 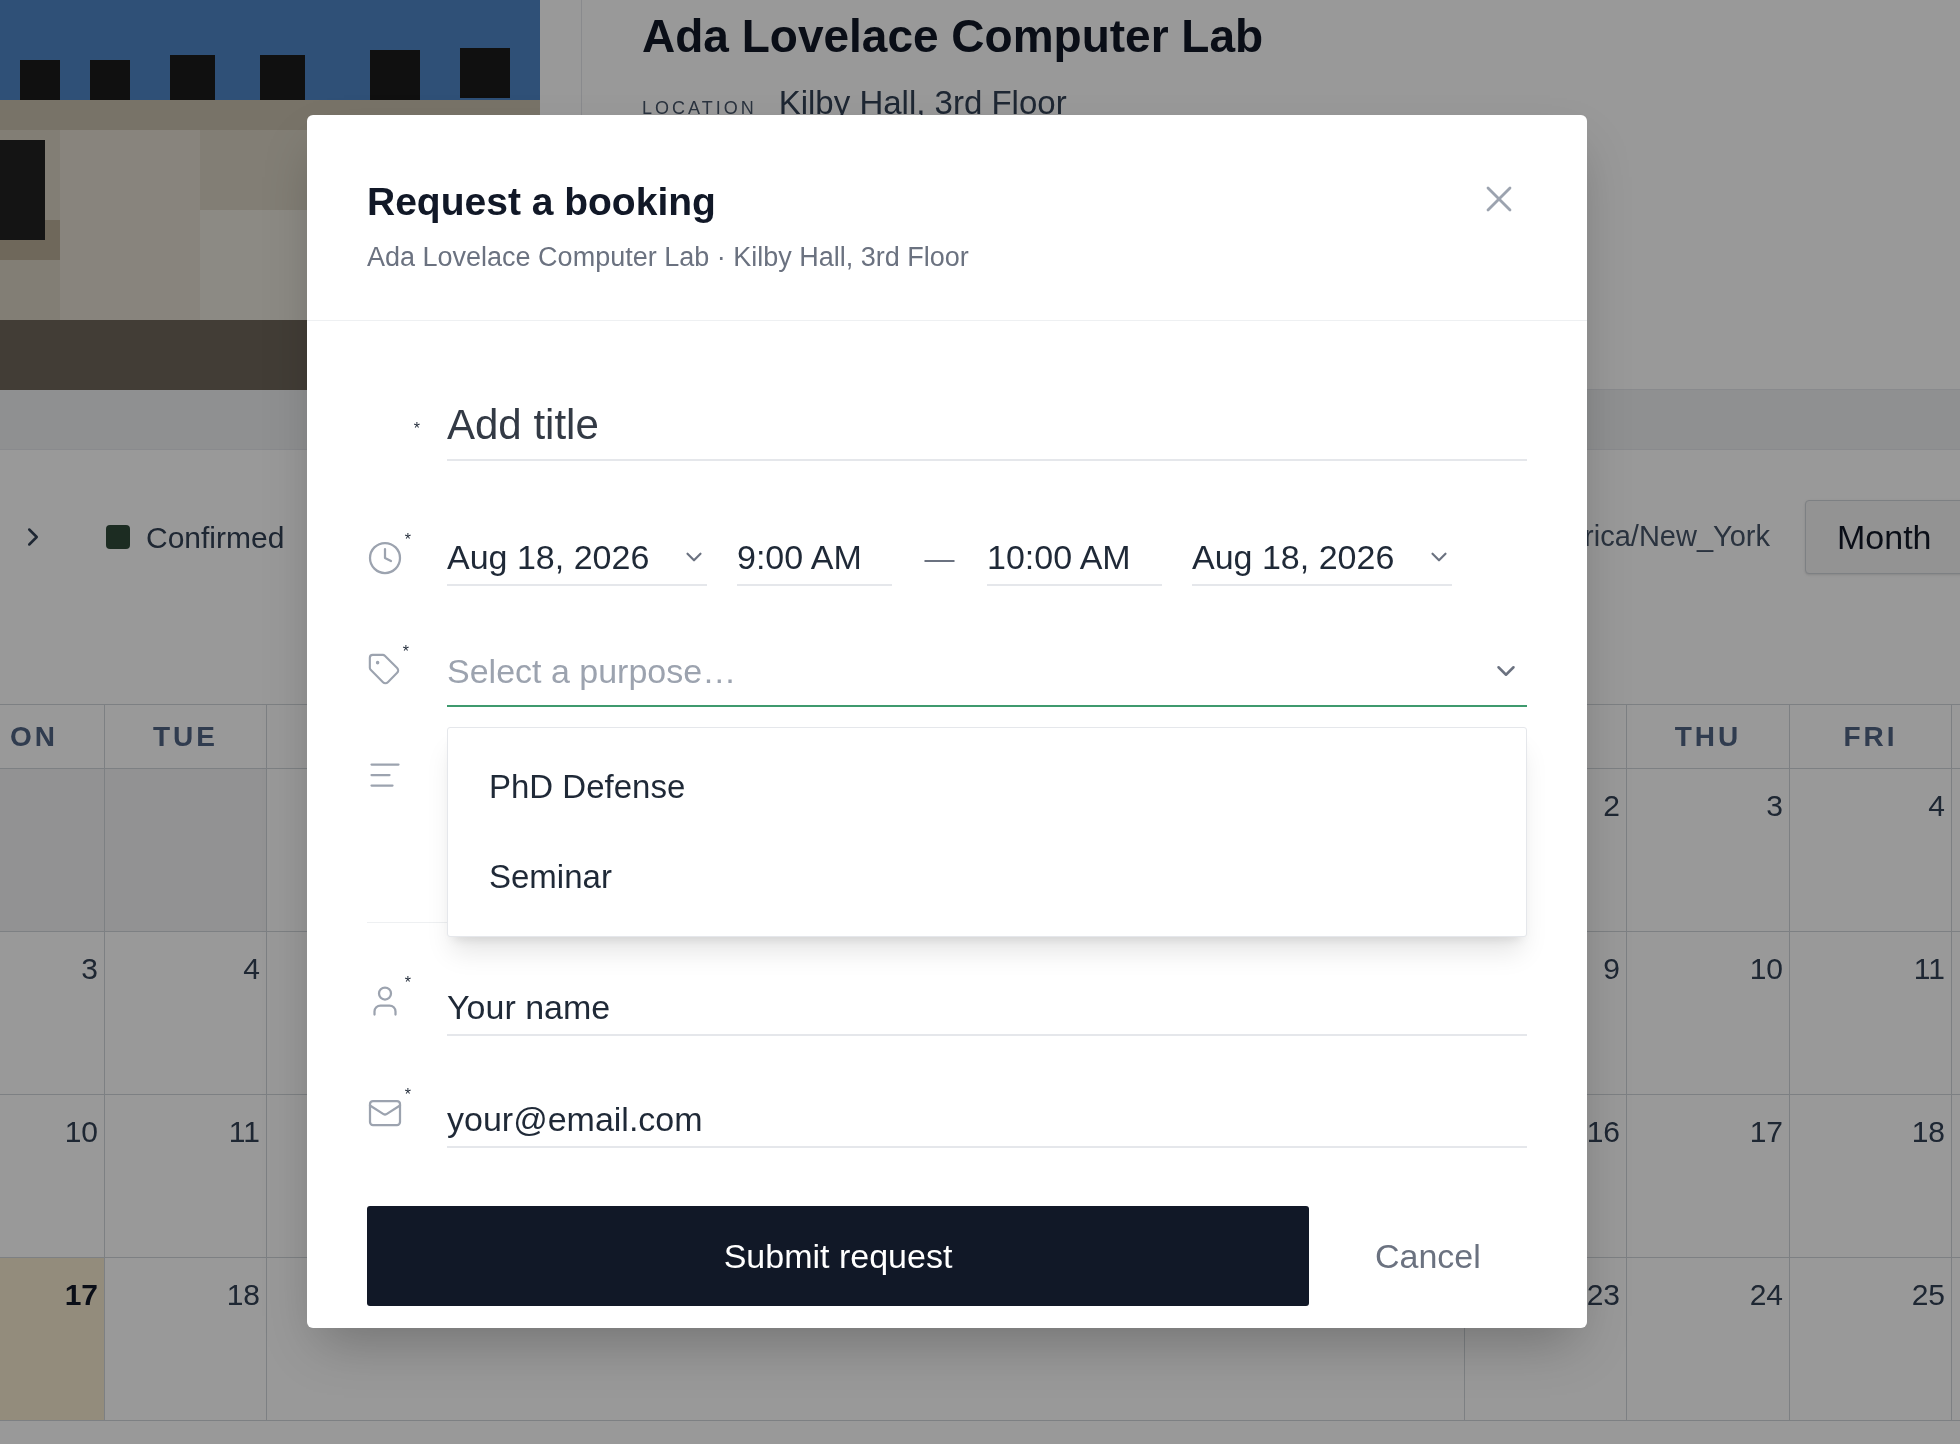 What do you see at coordinates (1708, 736) in the screenshot?
I see `weekday-header: THU` at bounding box center [1708, 736].